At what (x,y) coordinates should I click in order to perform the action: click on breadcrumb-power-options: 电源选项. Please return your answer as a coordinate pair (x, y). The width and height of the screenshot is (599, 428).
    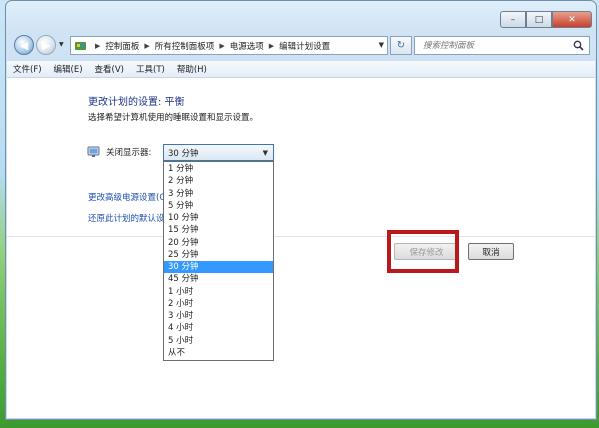
    Looking at the image, I should click on (247, 46).